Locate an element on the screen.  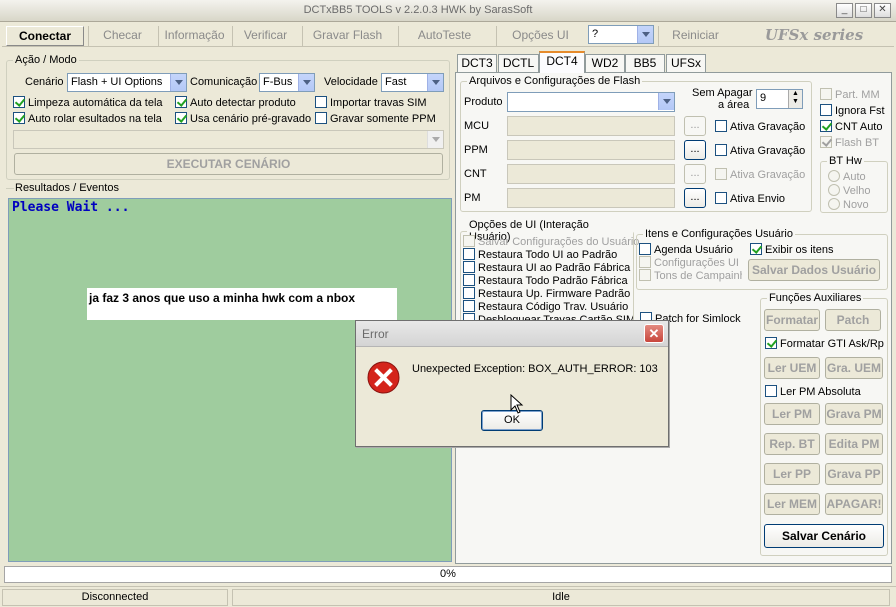
cnt-label: CNT is located at coordinates (475, 174).